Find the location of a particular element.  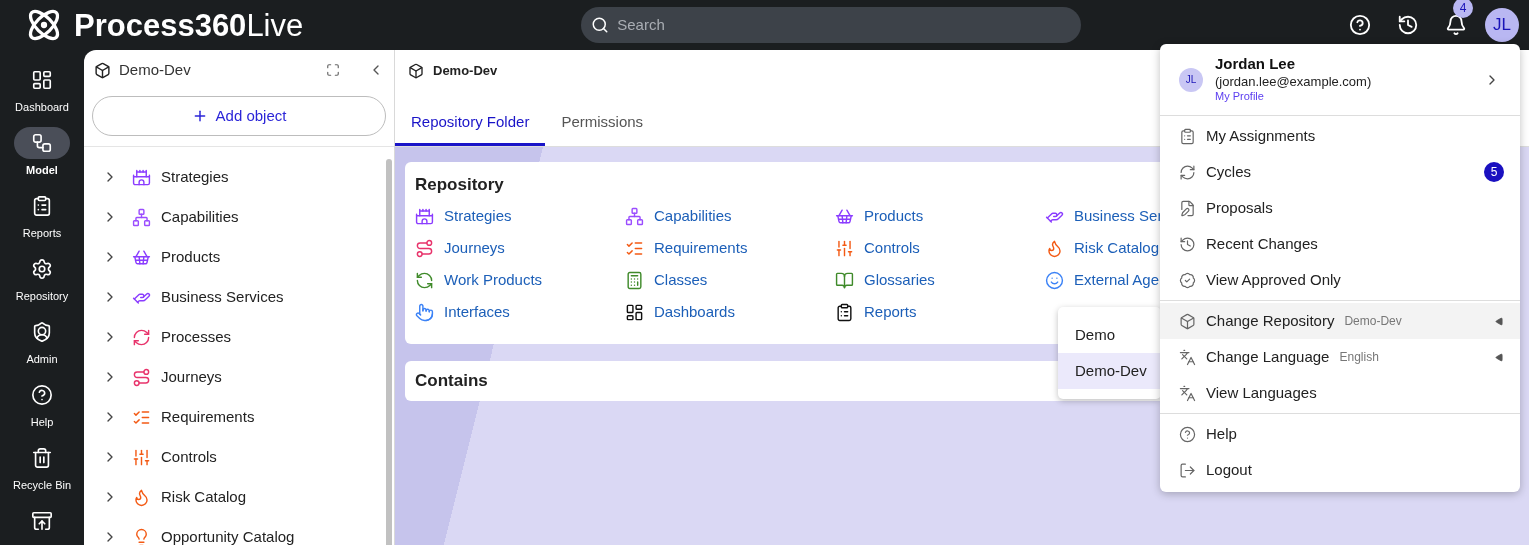

tree-item-label: Capabilities is located at coordinates (200, 216).